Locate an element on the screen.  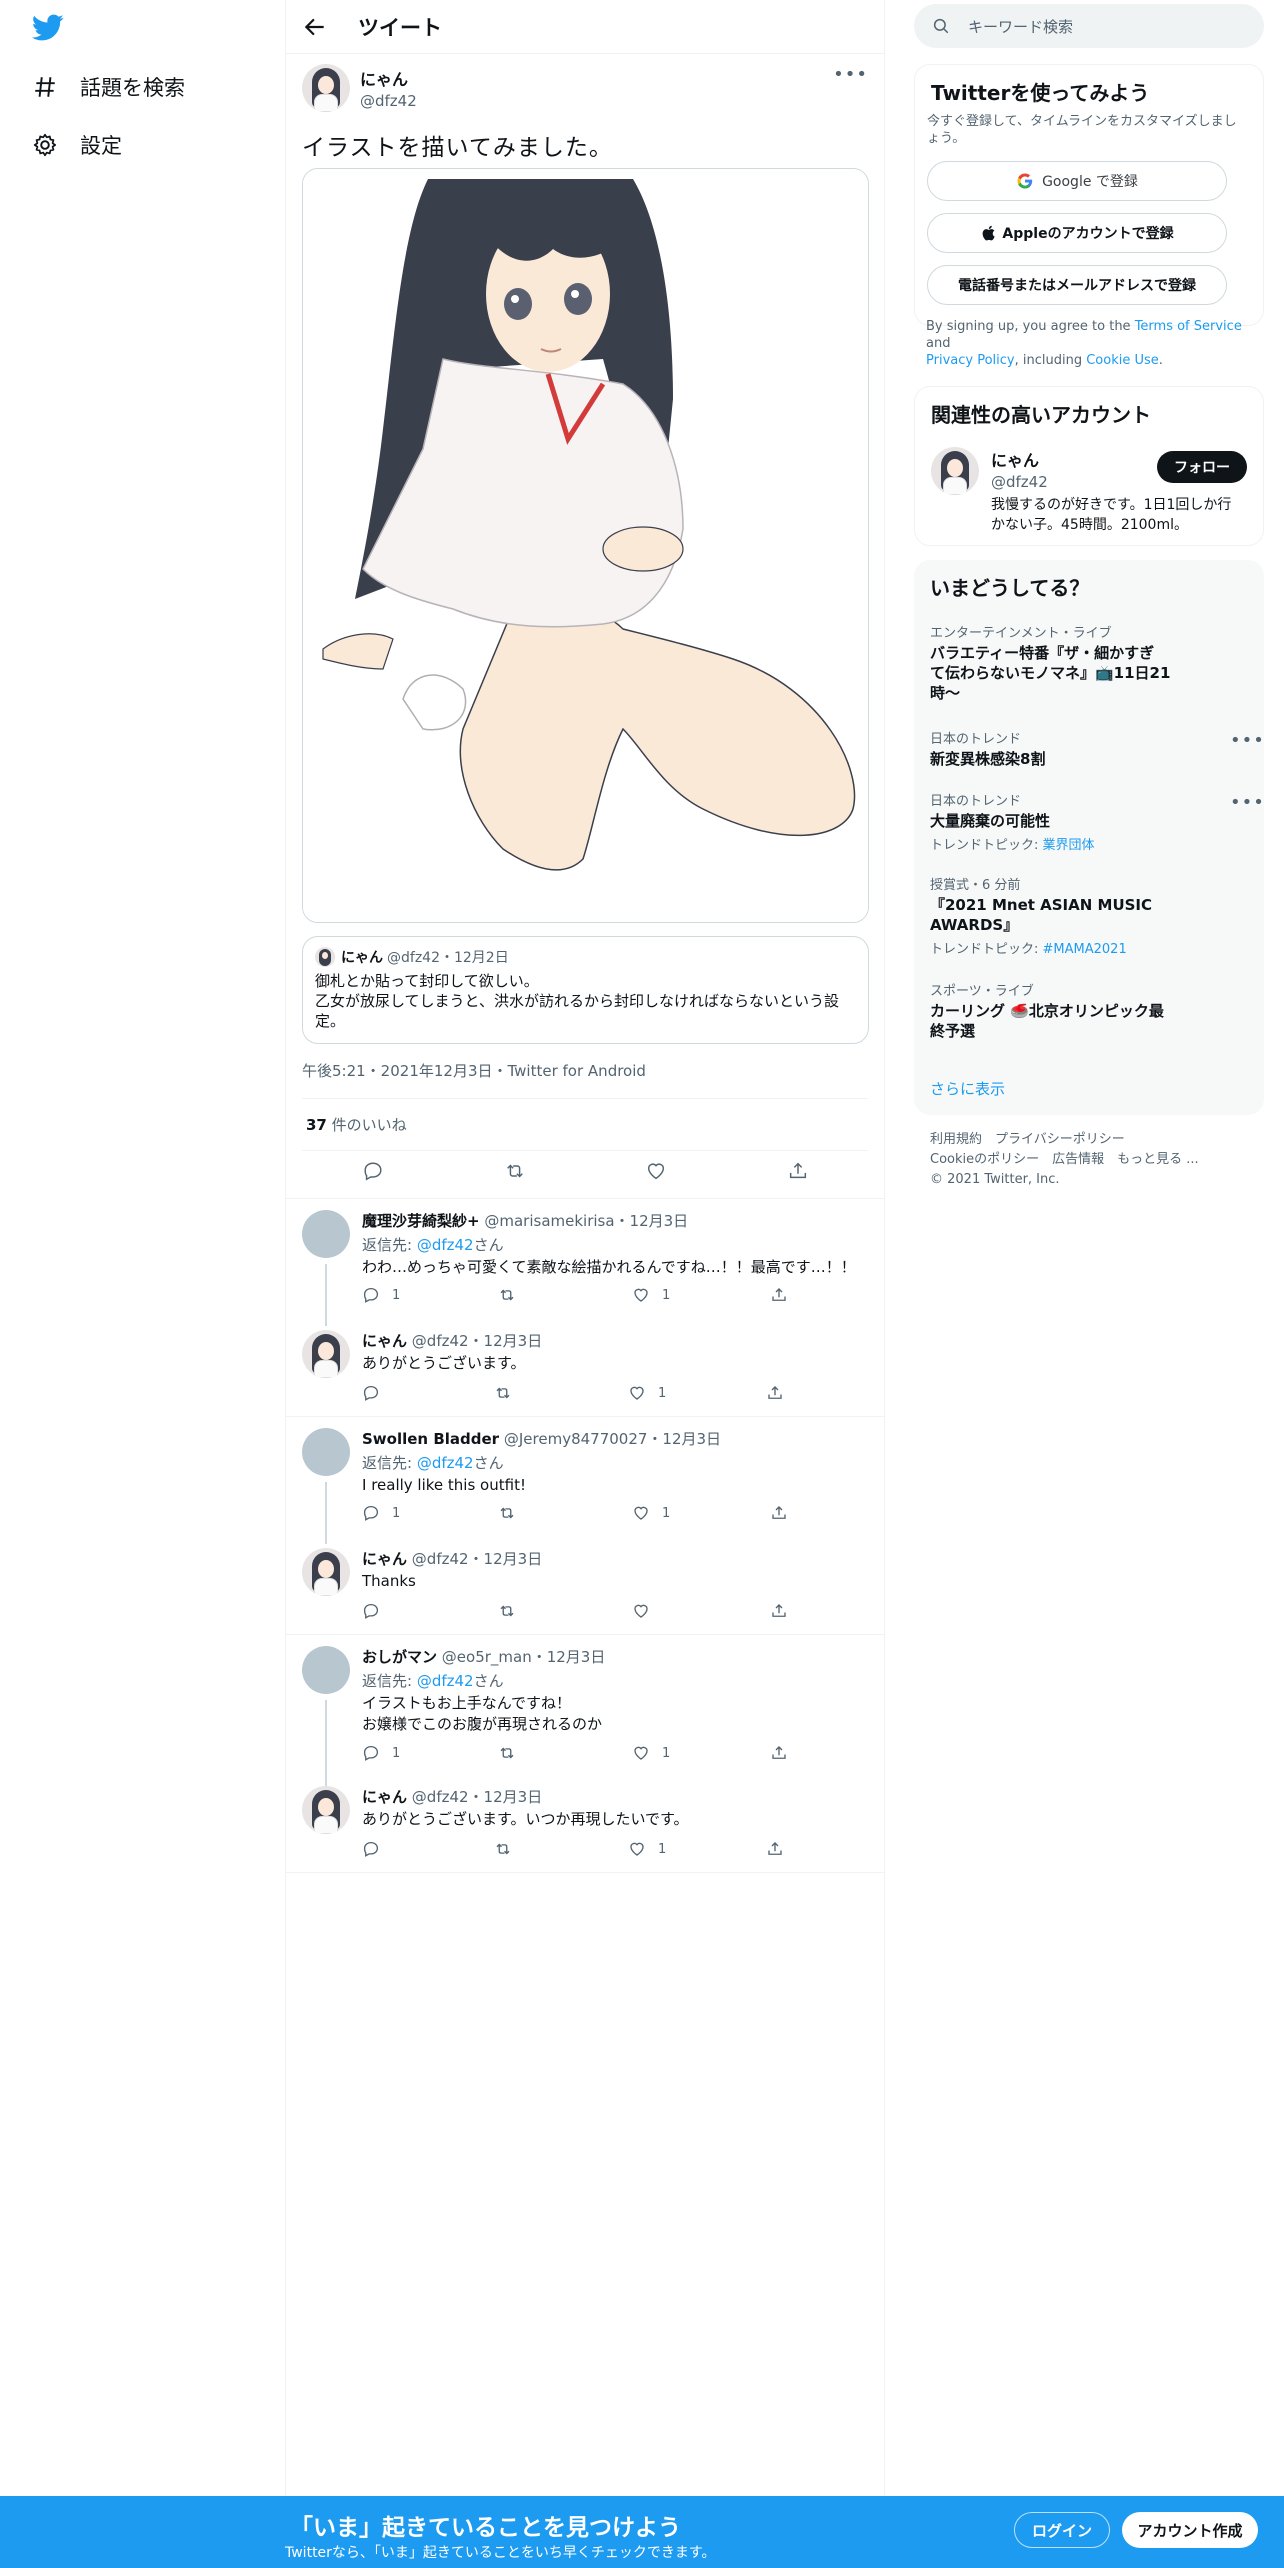
create-account-button: アカウント作成 is located at coordinates (1190, 2530).